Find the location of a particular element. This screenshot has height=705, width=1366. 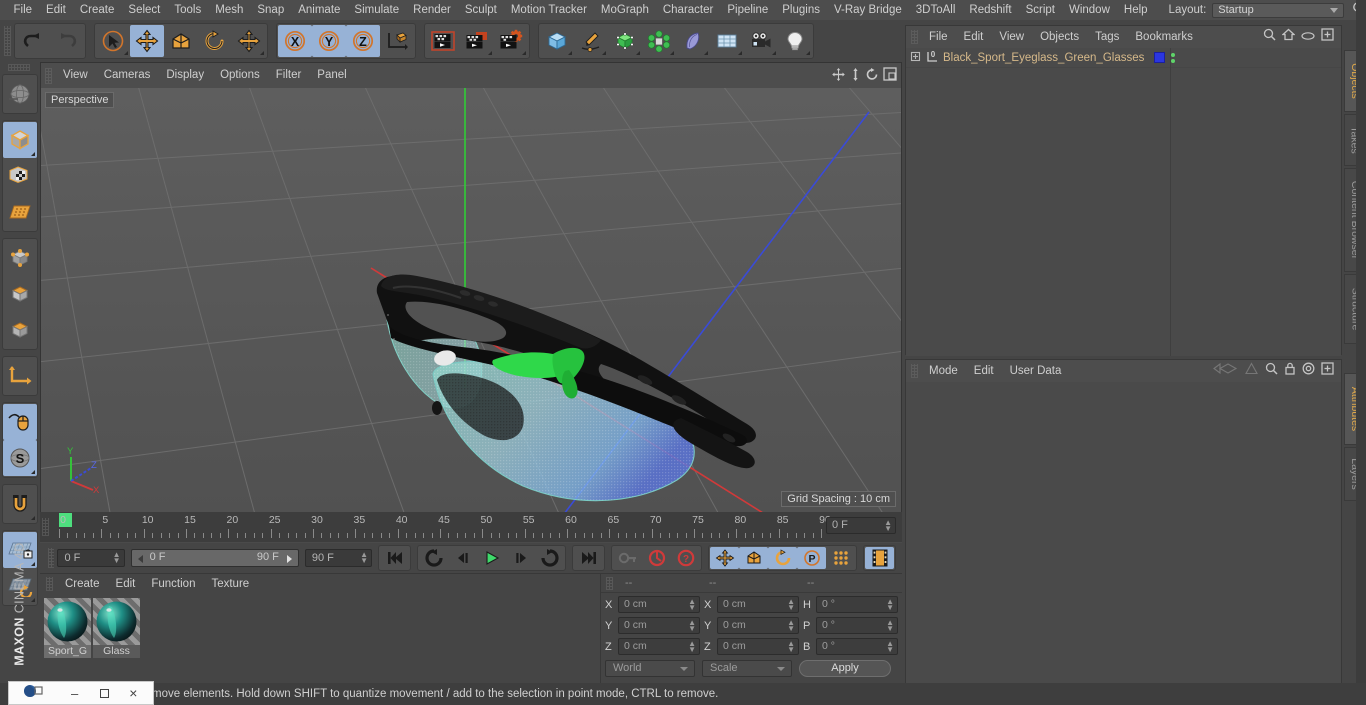

object-menu-edit: Edit is located at coordinates (974, 37).